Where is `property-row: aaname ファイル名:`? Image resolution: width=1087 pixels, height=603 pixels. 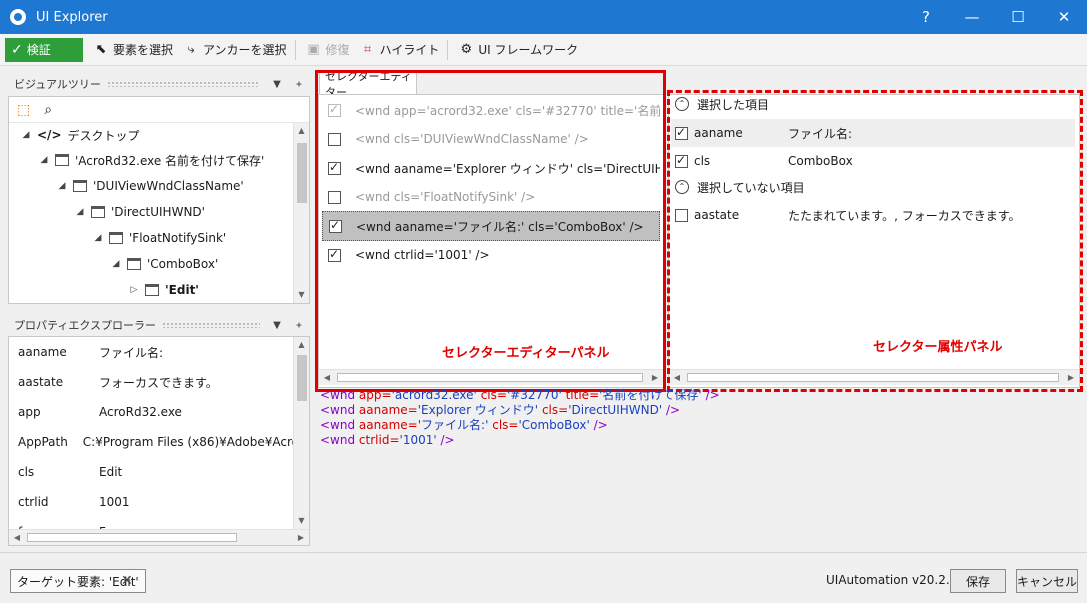
property-row: aaname ファイル名: is located at coordinates (154, 352).